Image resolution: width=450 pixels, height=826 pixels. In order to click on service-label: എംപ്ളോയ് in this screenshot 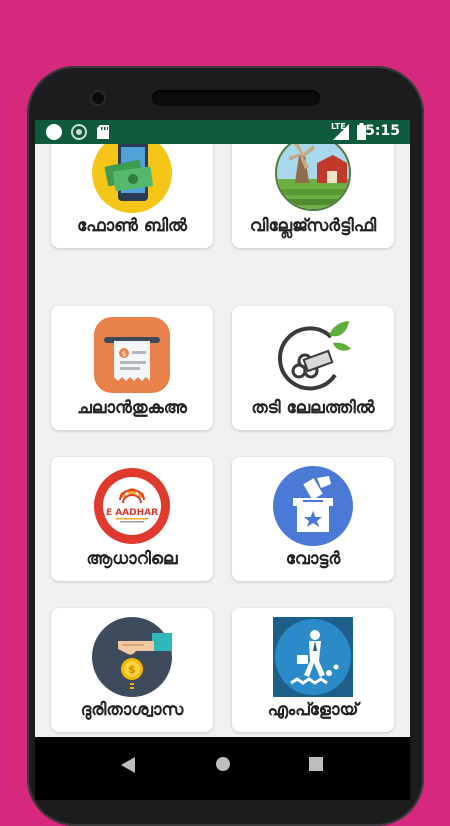, I will do `click(313, 710)`.